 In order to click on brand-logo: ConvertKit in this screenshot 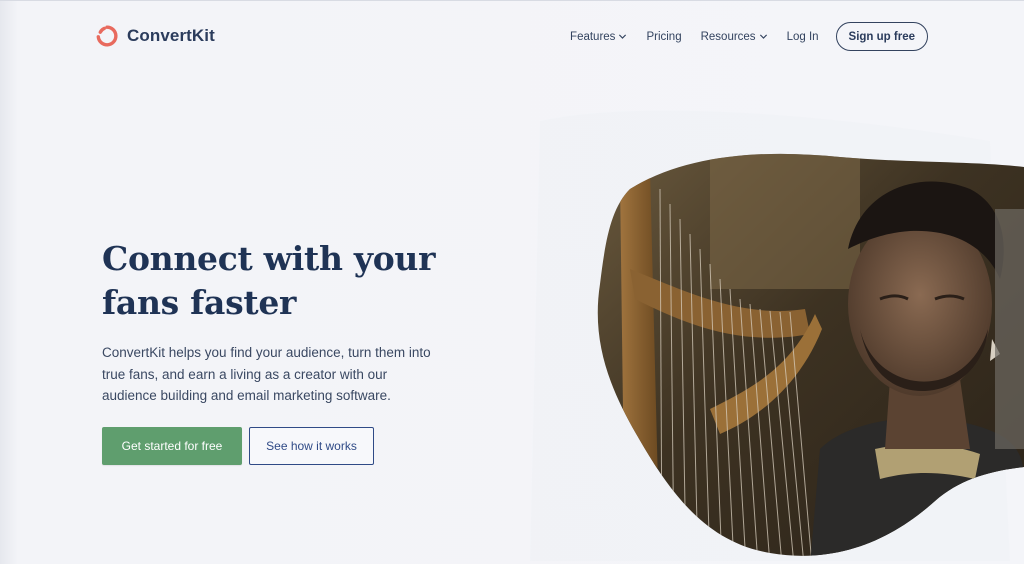, I will do `click(155, 36)`.